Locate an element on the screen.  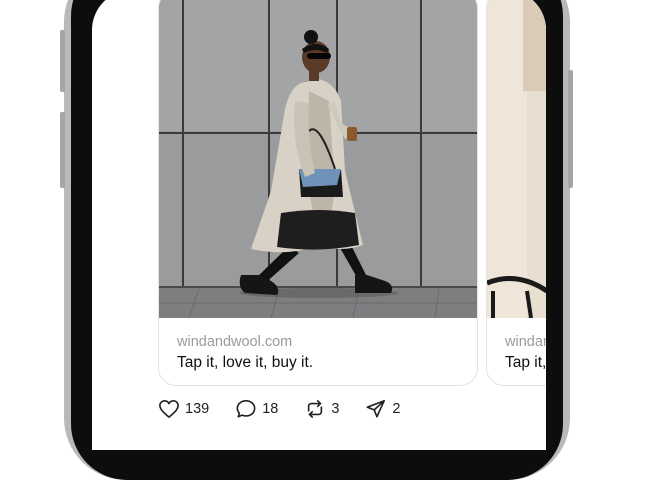
like-button: 139 is located at coordinates (183, 409).